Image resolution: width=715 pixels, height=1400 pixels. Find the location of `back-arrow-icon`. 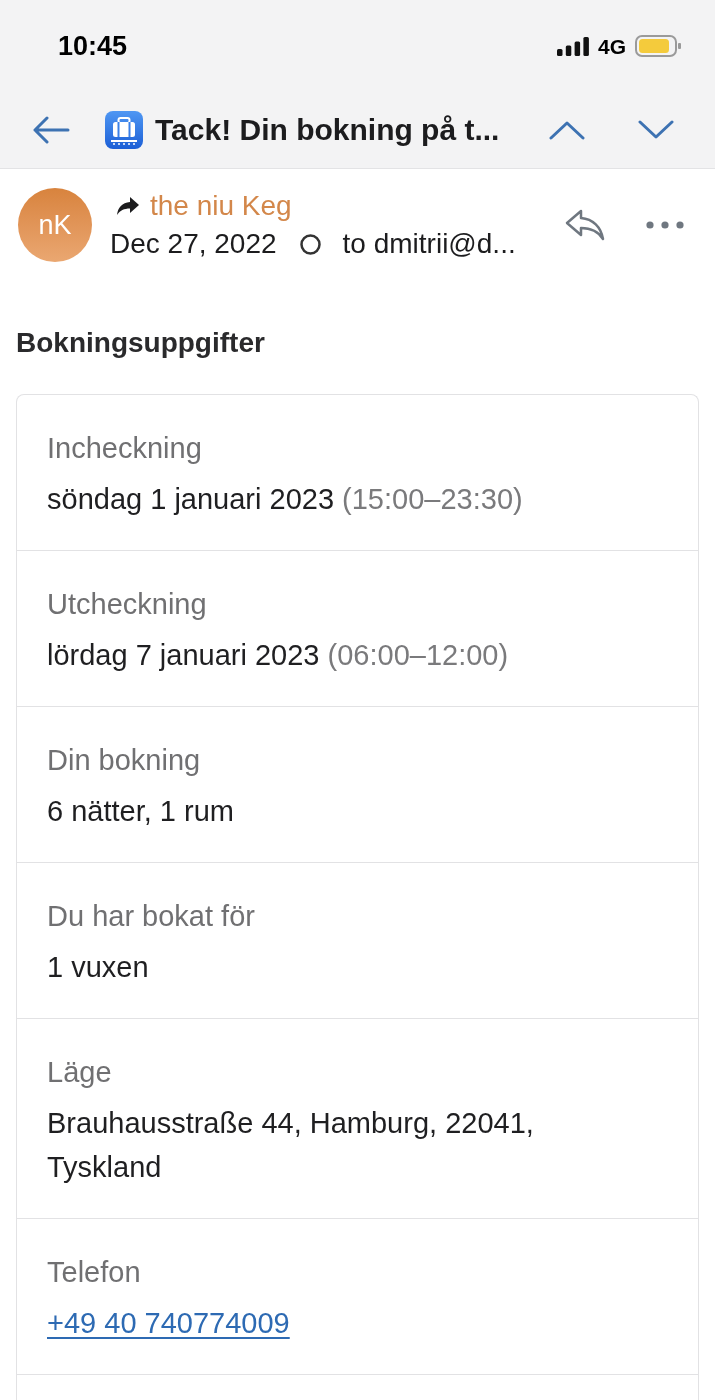

back-arrow-icon is located at coordinates (51, 130).